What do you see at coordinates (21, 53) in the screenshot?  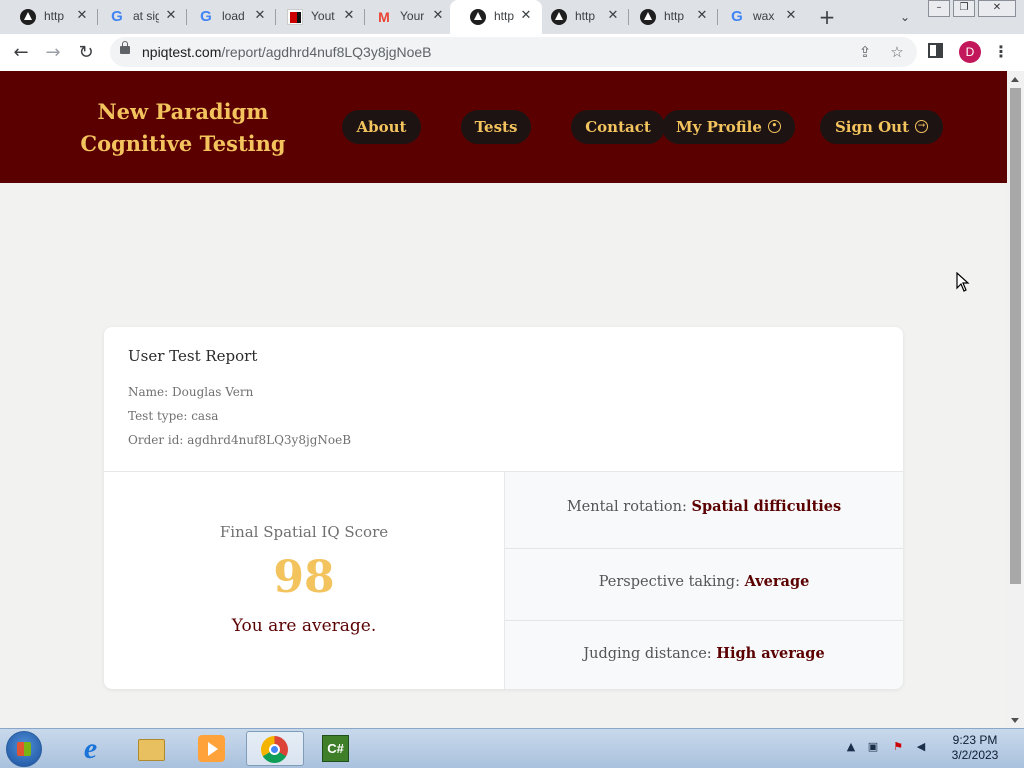 I see `back-arrow-icon: ←` at bounding box center [21, 53].